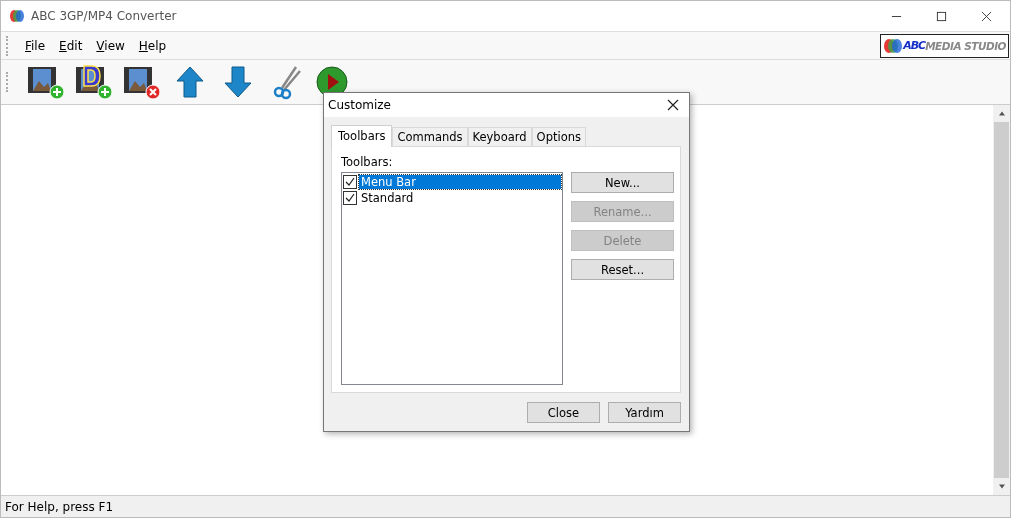  What do you see at coordinates (59, 506) in the screenshot?
I see `status-text: For Help, press F1` at bounding box center [59, 506].